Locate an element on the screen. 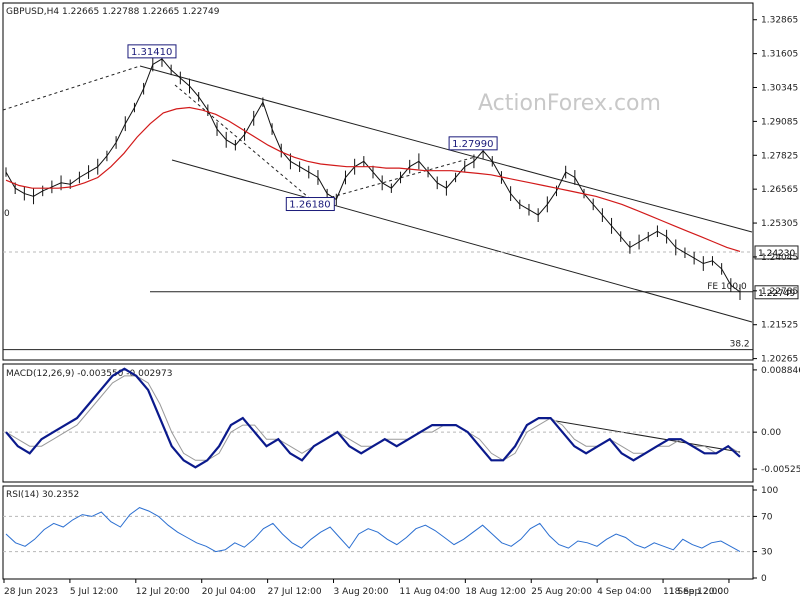  macd-y-tick-label: 0.00 is located at coordinates (771, 433).